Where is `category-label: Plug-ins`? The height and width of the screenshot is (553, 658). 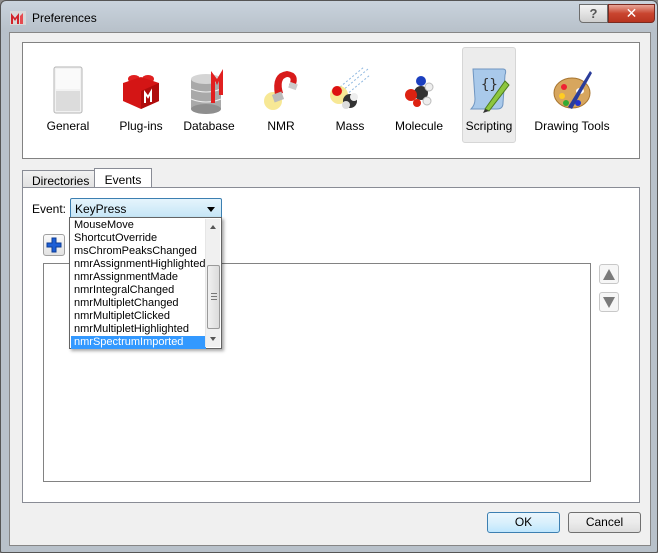
category-label: Plug-ins is located at coordinates (141, 126).